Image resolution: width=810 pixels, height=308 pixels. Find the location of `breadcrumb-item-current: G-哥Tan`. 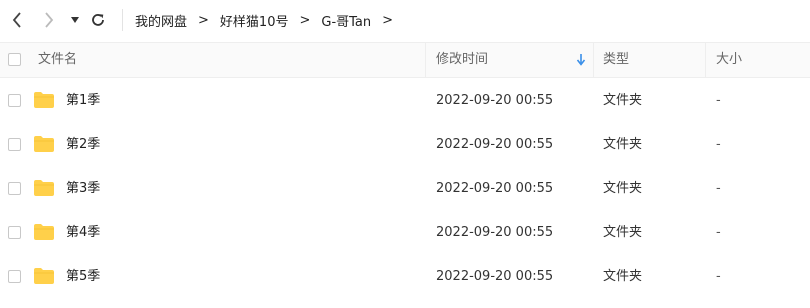

breadcrumb-item-current: G-哥Tan is located at coordinates (346, 20).